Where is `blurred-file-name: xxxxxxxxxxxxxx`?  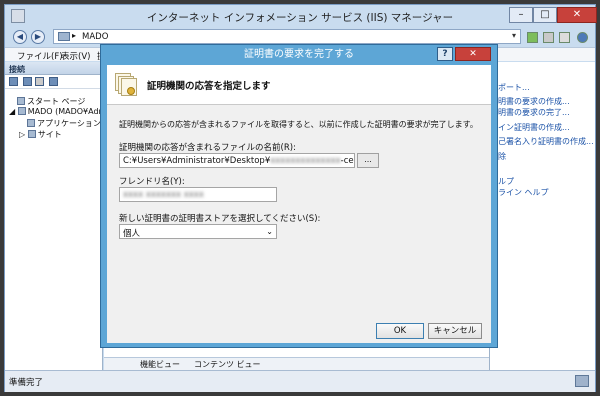 blurred-file-name: xxxxxxxxxxxxxx is located at coordinates (305, 161).